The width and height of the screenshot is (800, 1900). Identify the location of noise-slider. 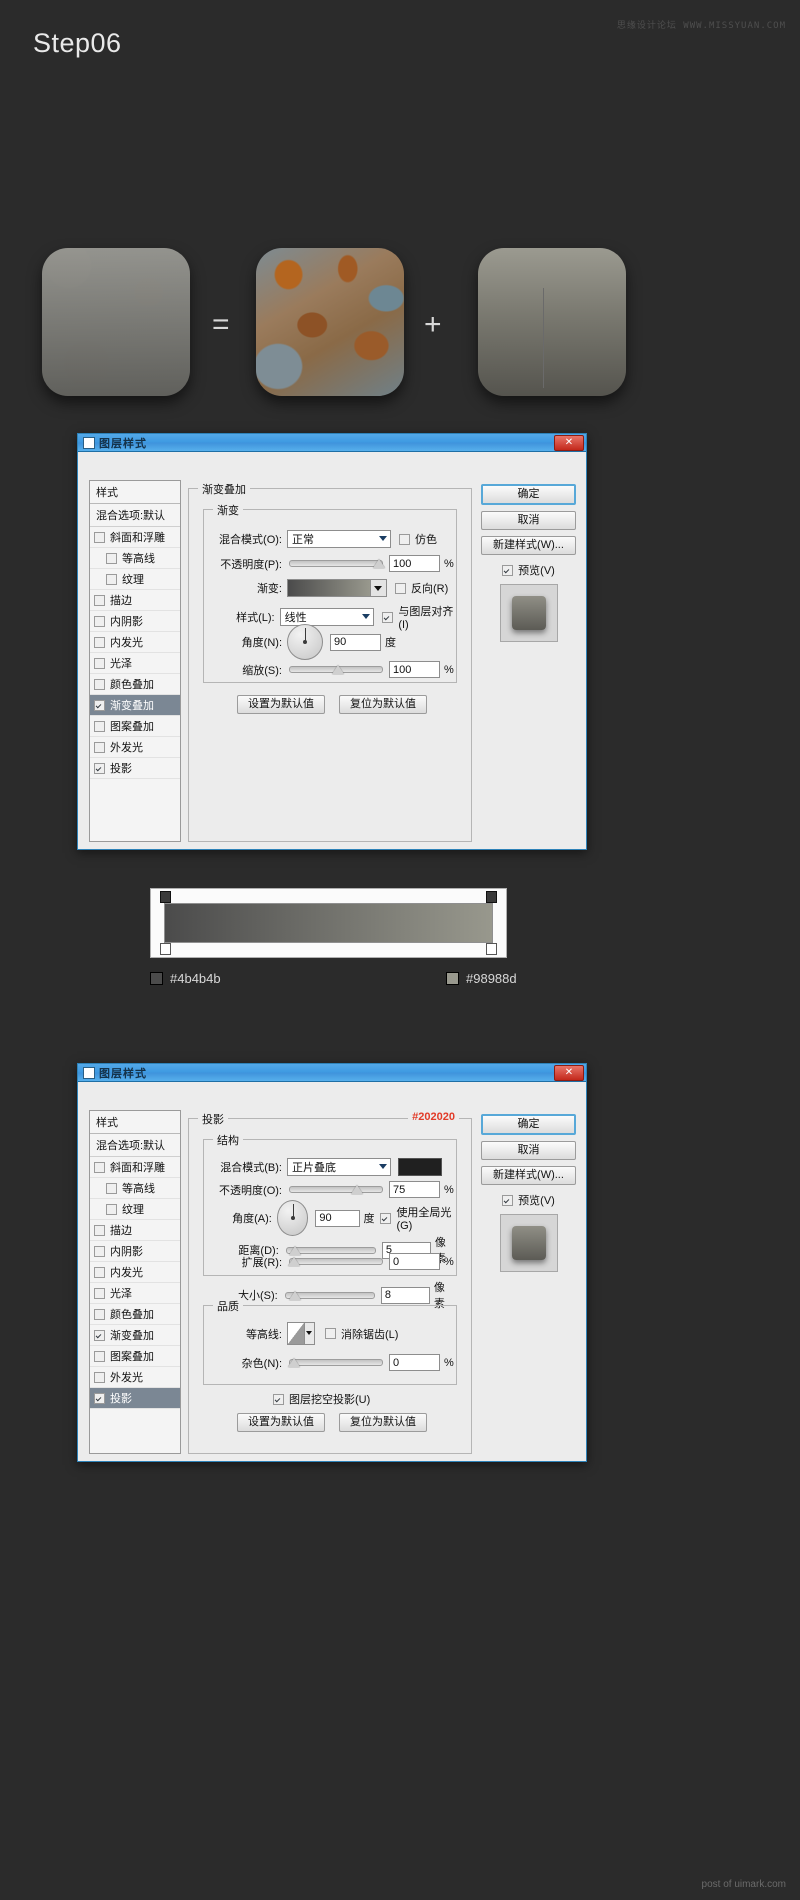
(335, 1362).